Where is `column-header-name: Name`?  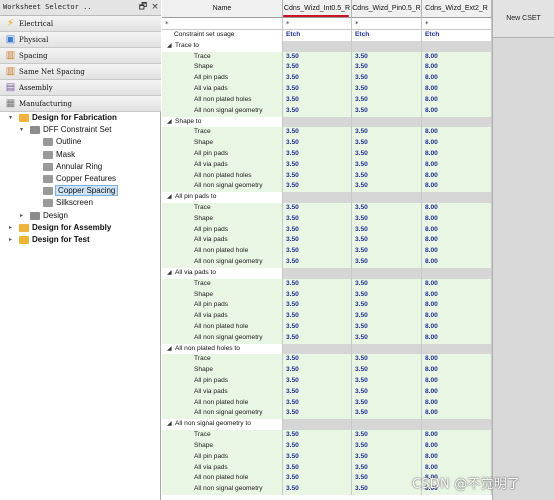
column-header-name: Name is located at coordinates (222, 9).